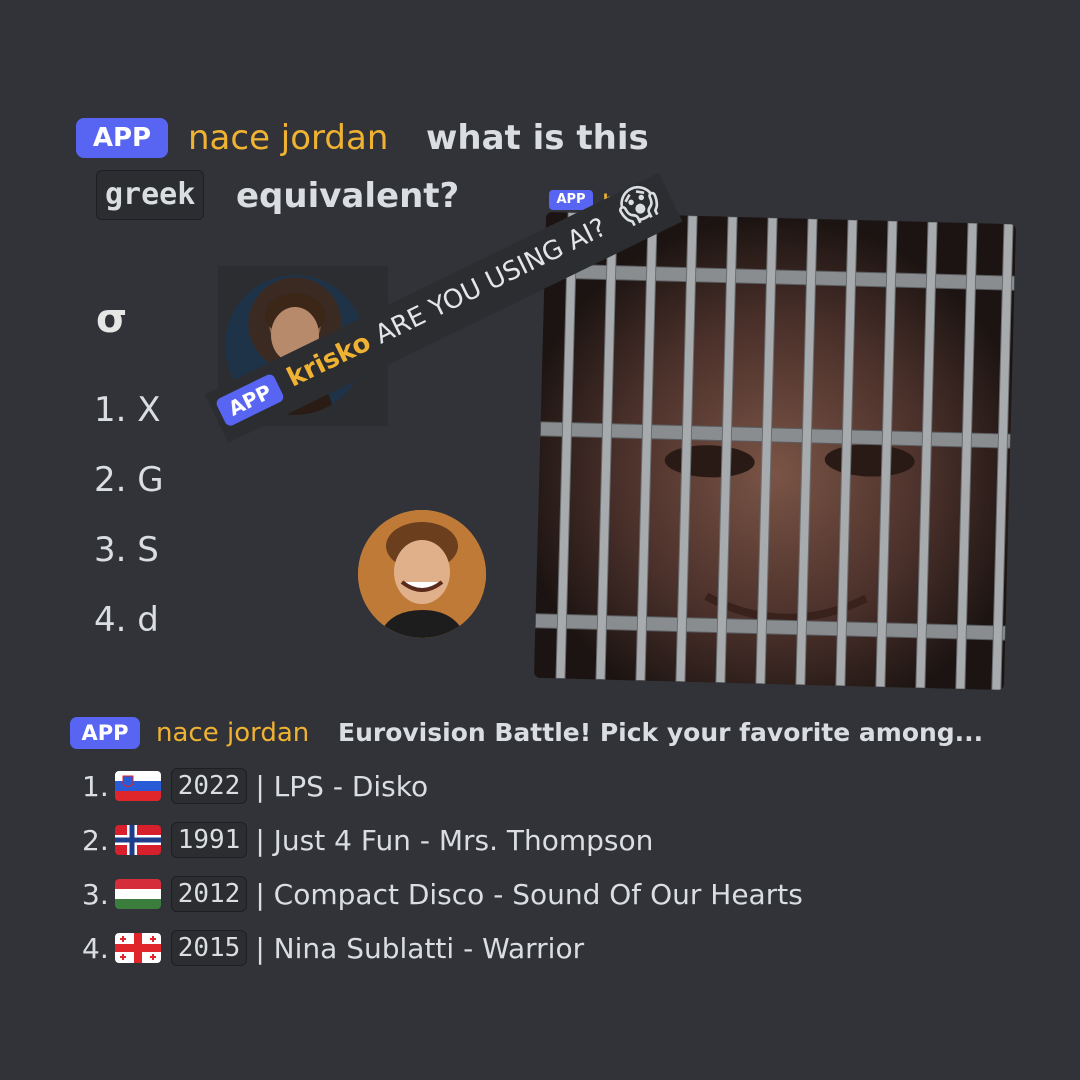  What do you see at coordinates (420, 948) in the screenshot?
I see `entry-title: | Nina Sublatti - Warrior` at bounding box center [420, 948].